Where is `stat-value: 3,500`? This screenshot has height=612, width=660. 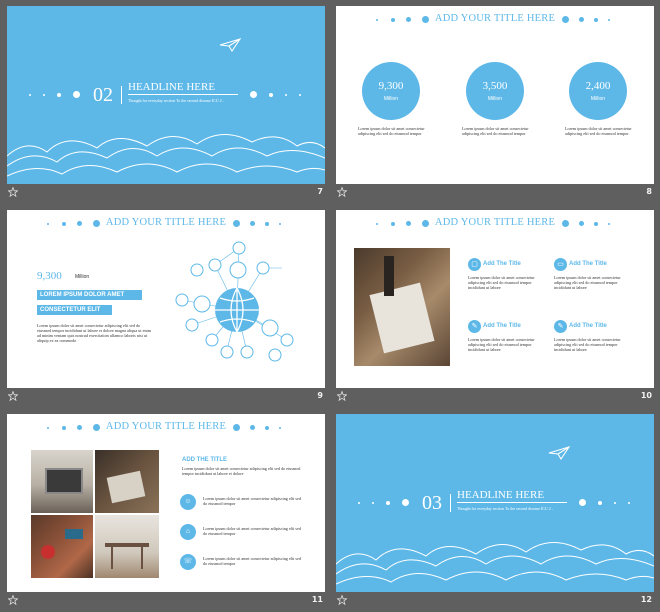 stat-value: 3,500 is located at coordinates (495, 86).